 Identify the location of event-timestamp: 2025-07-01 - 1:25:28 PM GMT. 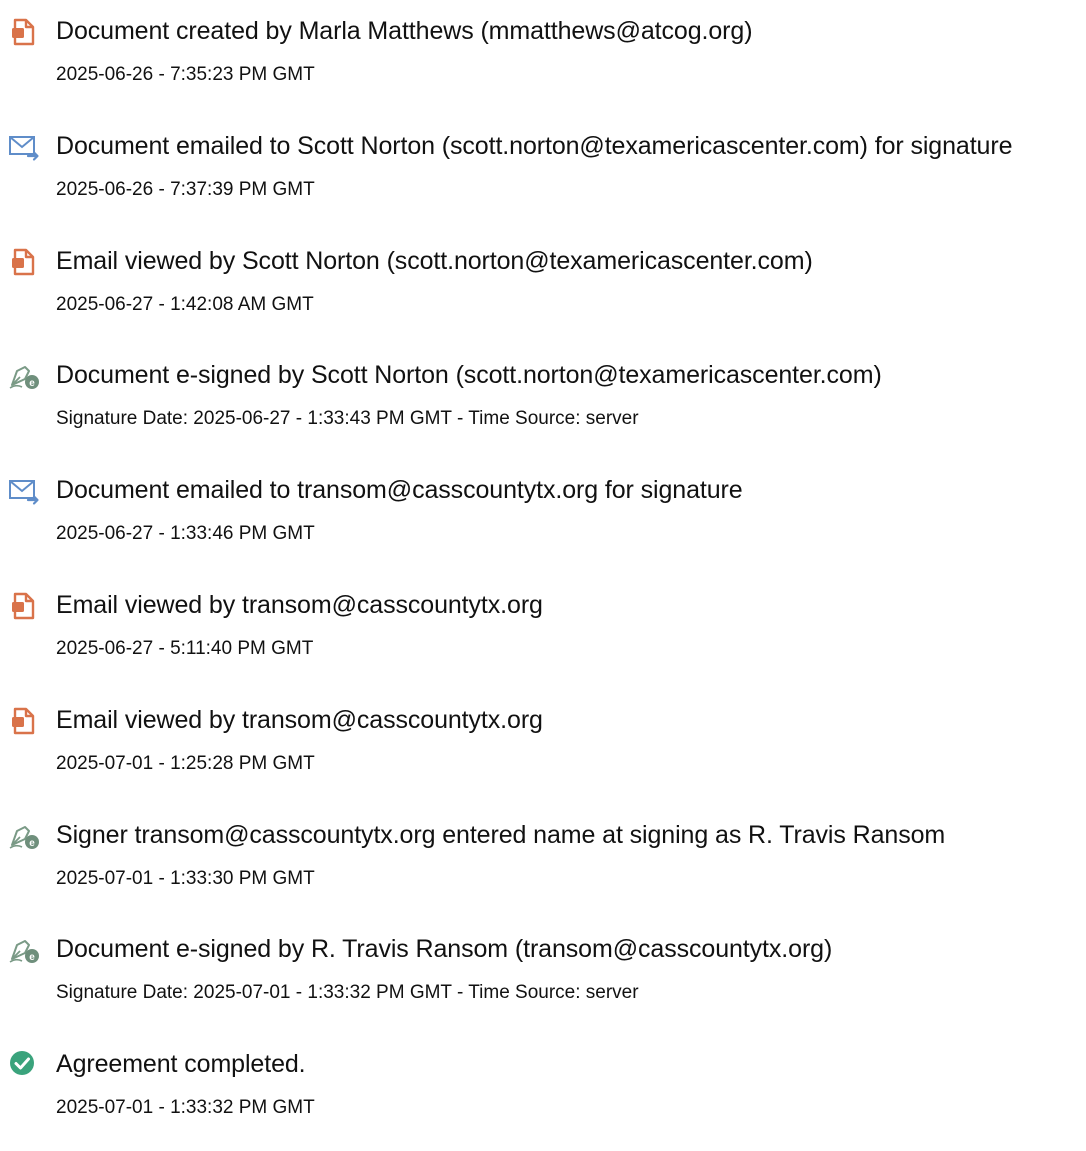
(185, 763).